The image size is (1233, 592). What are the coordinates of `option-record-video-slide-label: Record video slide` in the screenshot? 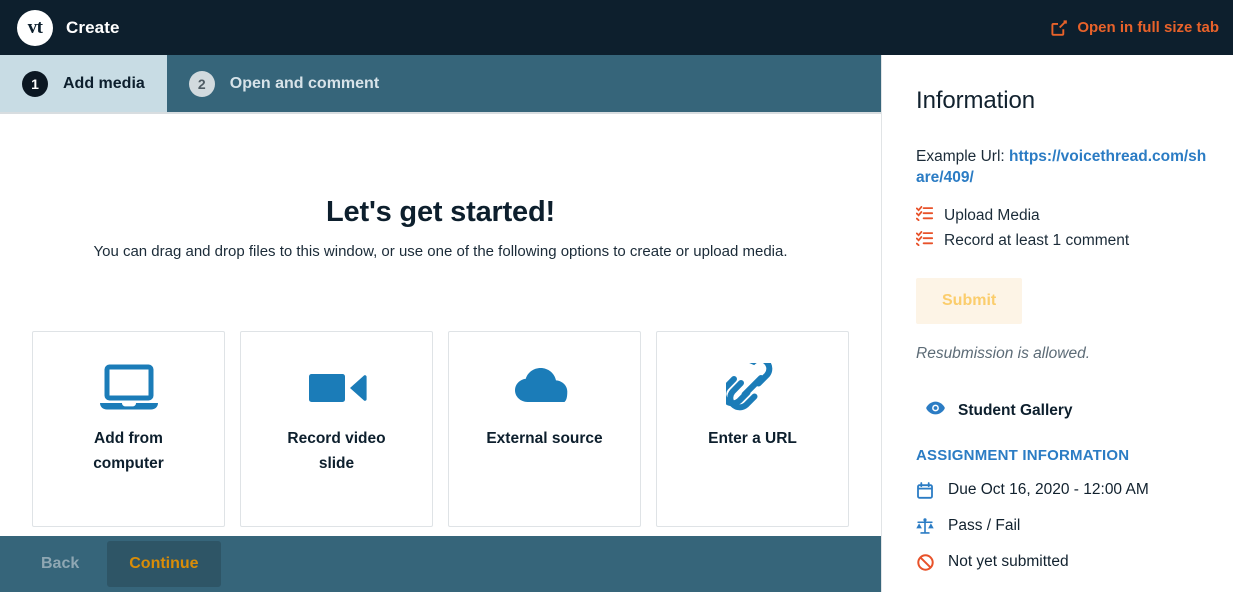 It's located at (336, 451).